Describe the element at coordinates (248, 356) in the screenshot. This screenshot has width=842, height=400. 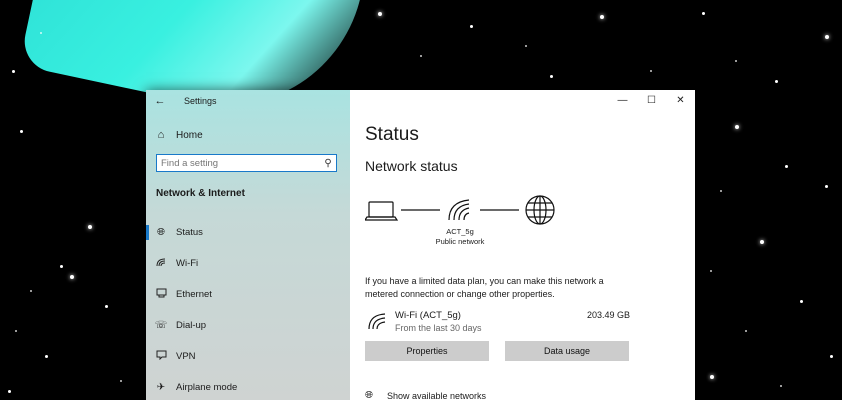
I see `sidebar-item-vpn: VPN` at that location.